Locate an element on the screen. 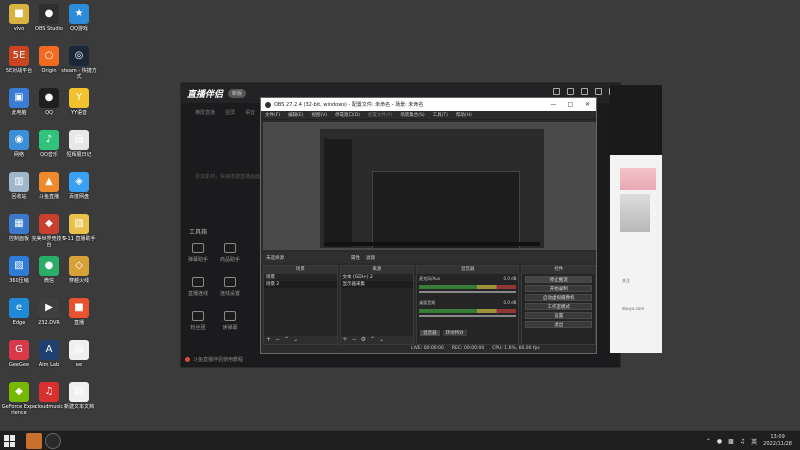 The height and width of the screenshot is (450, 800). desktop-icon: ▤ 新建文本文档 is located at coordinates (79, 396).